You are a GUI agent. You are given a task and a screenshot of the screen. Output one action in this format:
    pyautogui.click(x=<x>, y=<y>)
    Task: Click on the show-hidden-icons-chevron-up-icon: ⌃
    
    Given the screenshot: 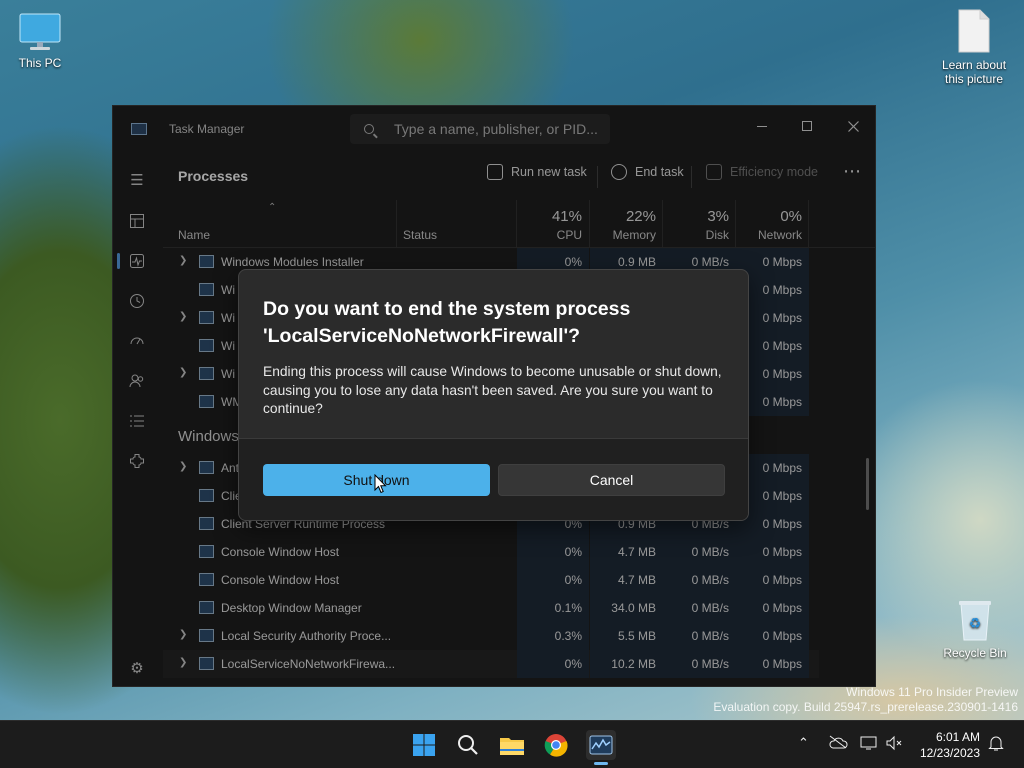 What is the action you would take?
    pyautogui.click(x=803, y=743)
    